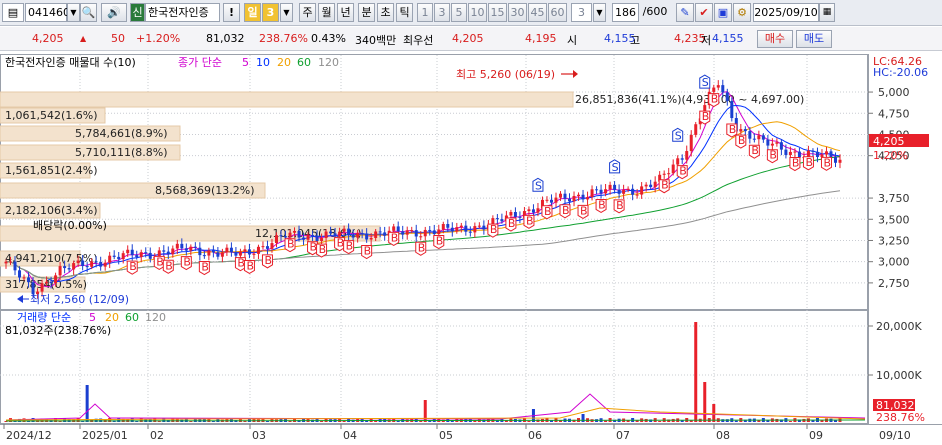 The image size is (942, 445). I want to click on high-label: 고, so click(635, 40).